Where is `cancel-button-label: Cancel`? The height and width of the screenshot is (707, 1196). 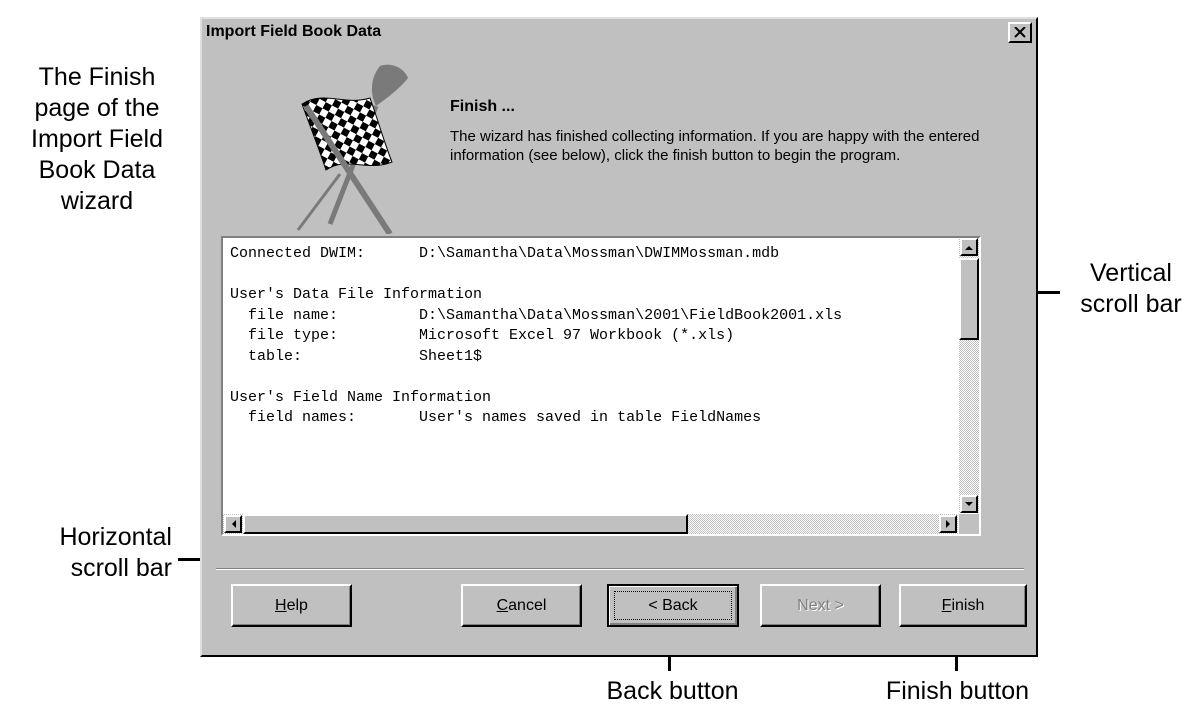
cancel-button-label: Cancel is located at coordinates (521, 605).